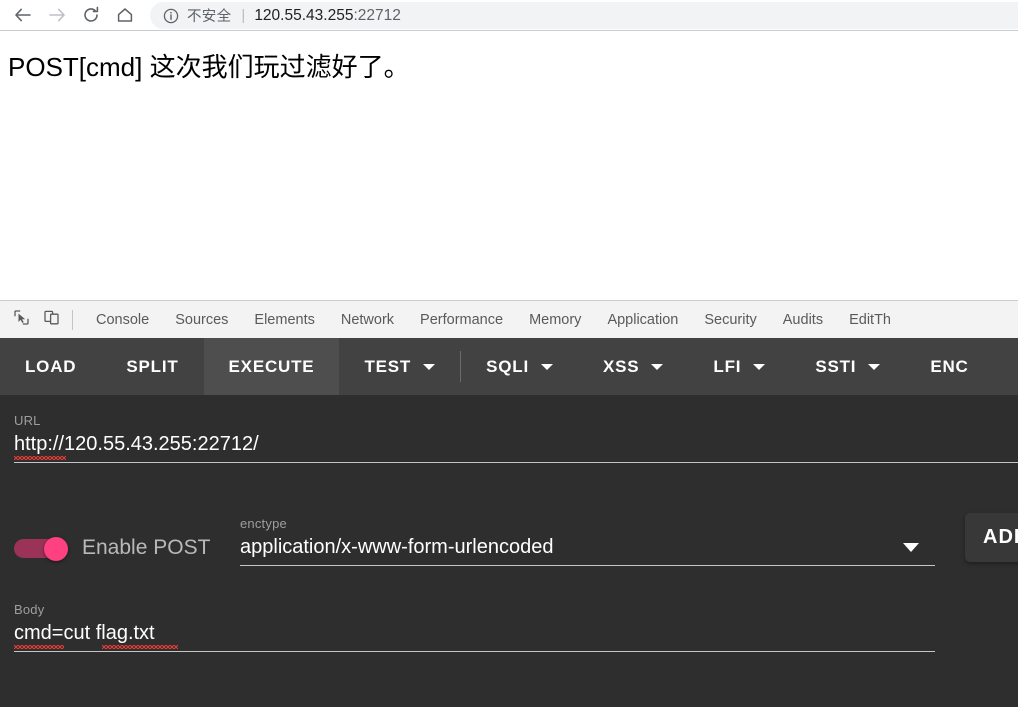 Image resolution: width=1018 pixels, height=707 pixels. I want to click on browser-toolbar: 不安全 | 120.55.43.255:22712, so click(509, 15).